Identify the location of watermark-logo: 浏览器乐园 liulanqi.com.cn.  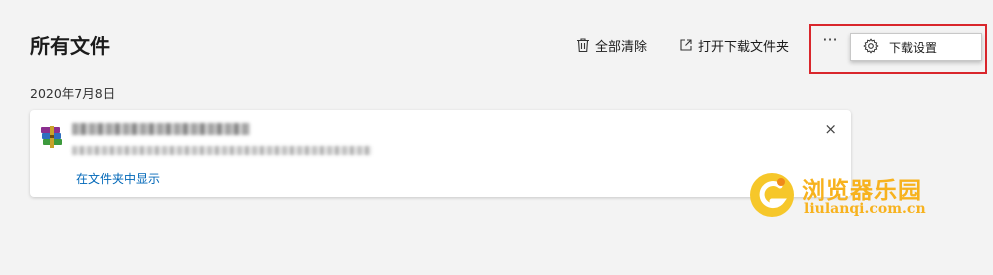
(842, 196).